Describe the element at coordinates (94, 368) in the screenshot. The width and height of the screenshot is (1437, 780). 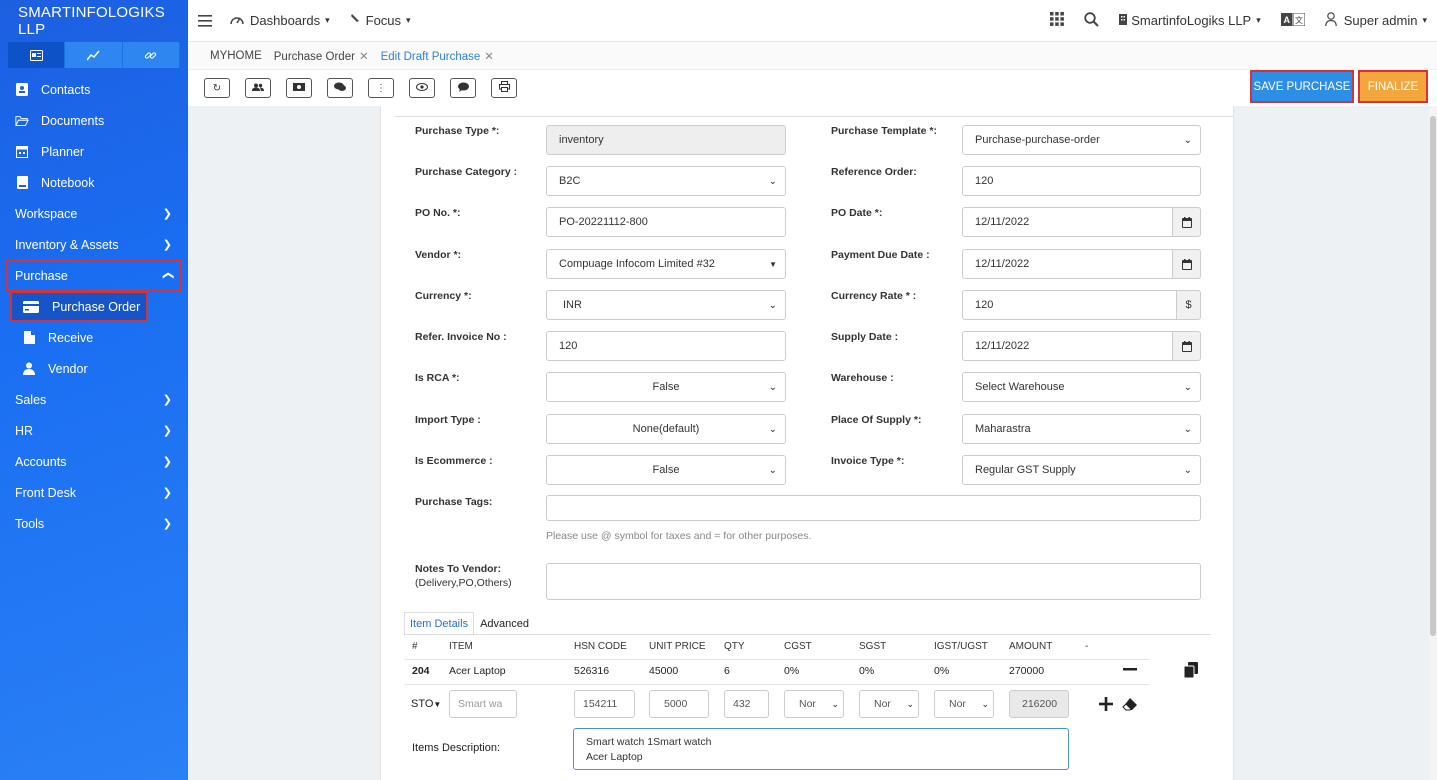
I see `sidebar-item-vendor: Vendor` at that location.